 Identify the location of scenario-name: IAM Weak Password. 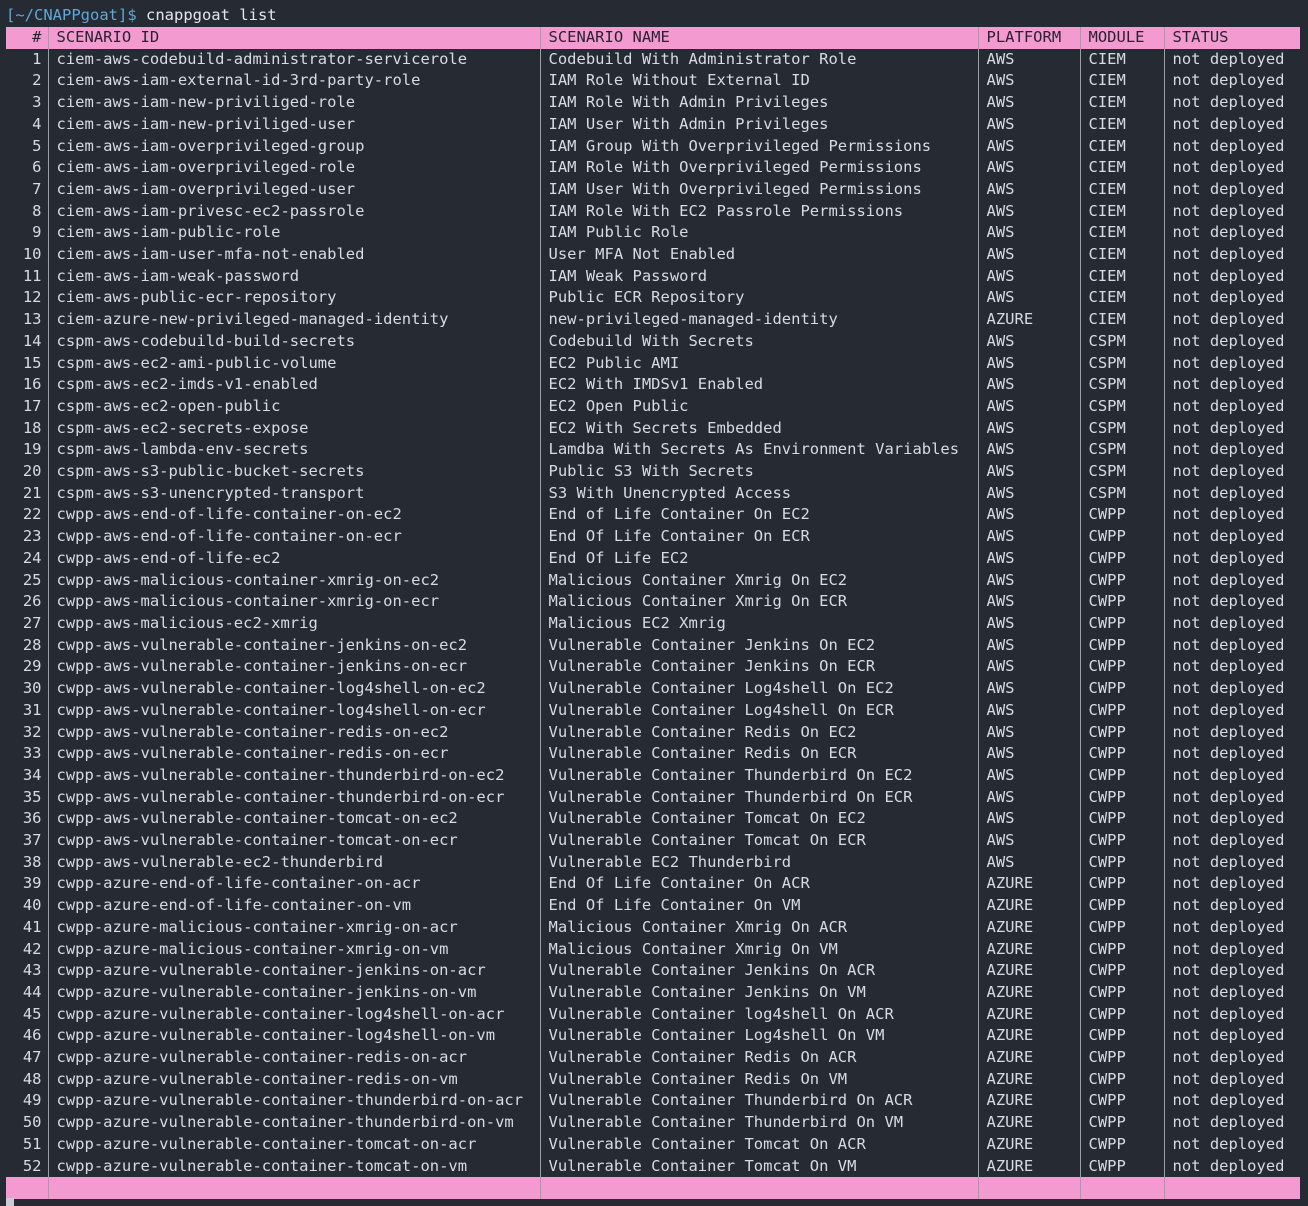
(758, 276).